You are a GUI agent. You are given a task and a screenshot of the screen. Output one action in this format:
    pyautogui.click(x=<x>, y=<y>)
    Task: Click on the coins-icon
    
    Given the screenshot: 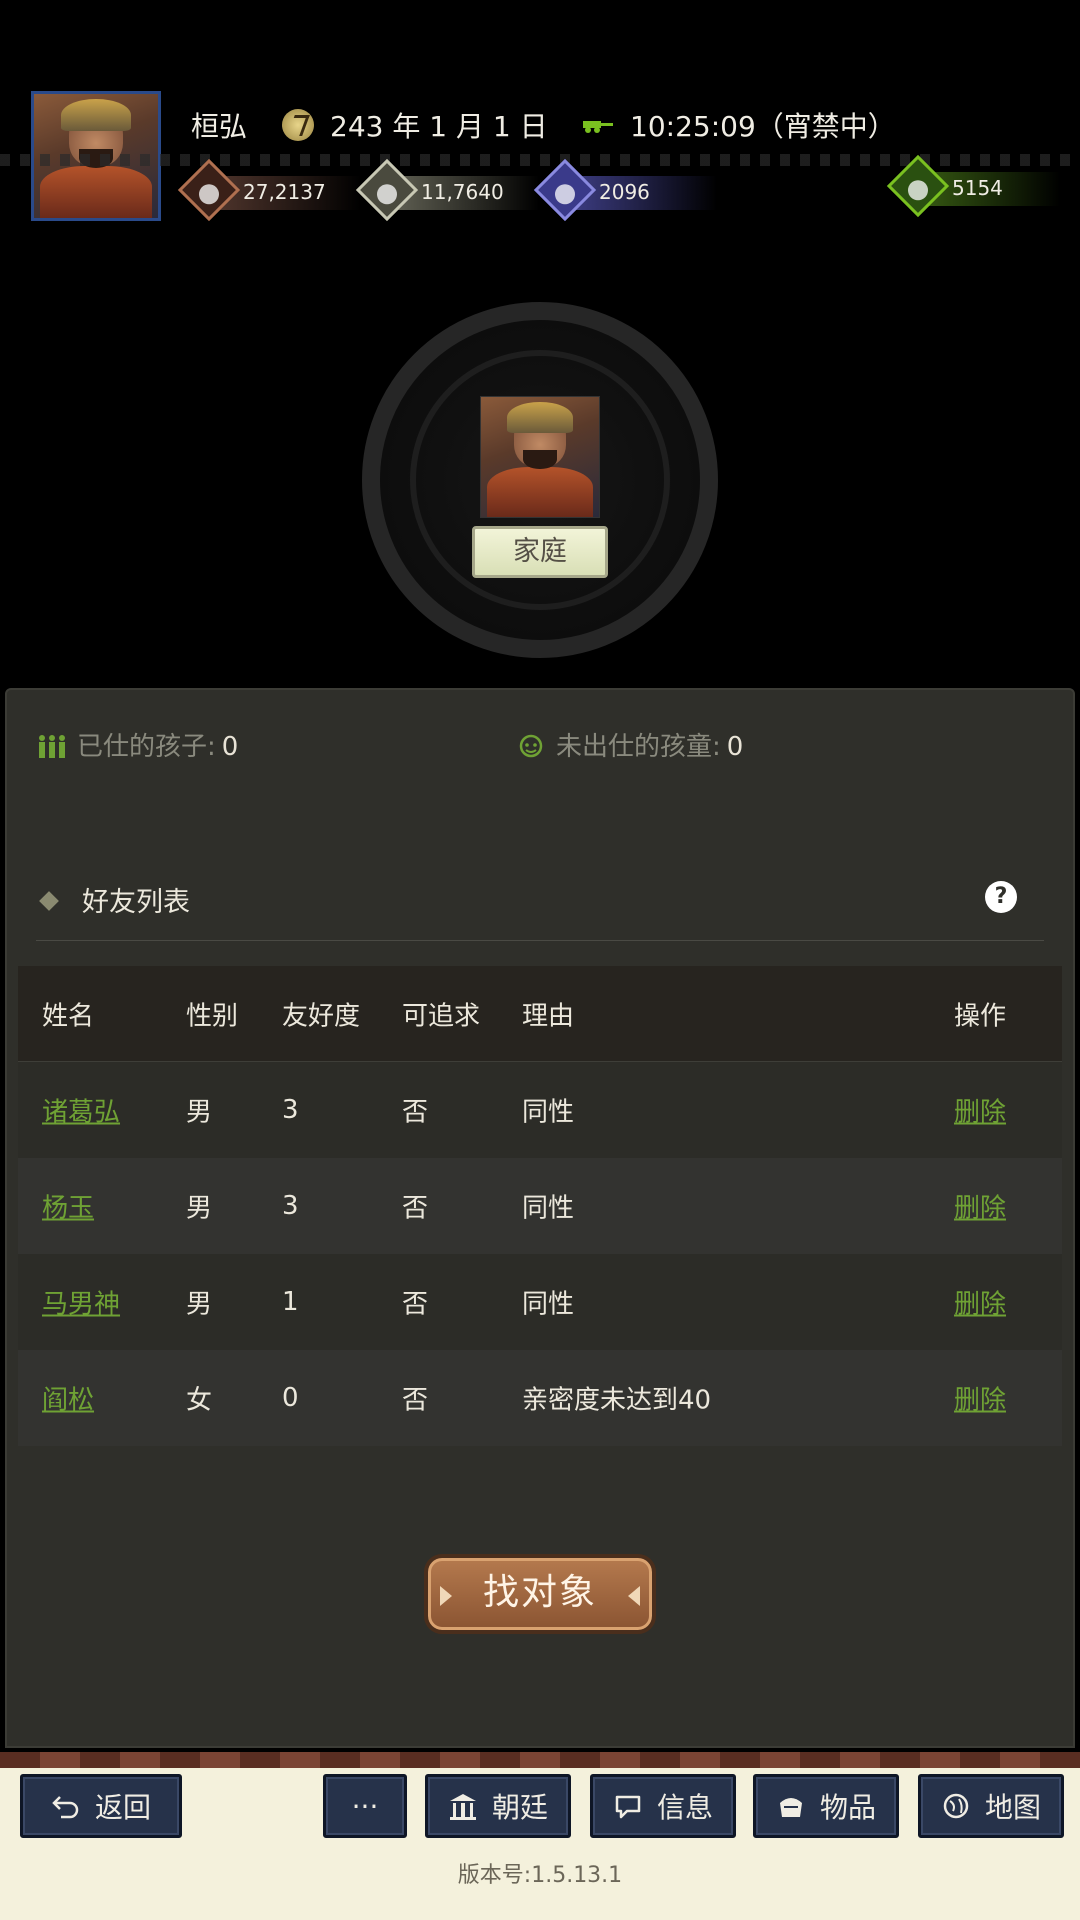 What is the action you would take?
    pyautogui.click(x=209, y=190)
    